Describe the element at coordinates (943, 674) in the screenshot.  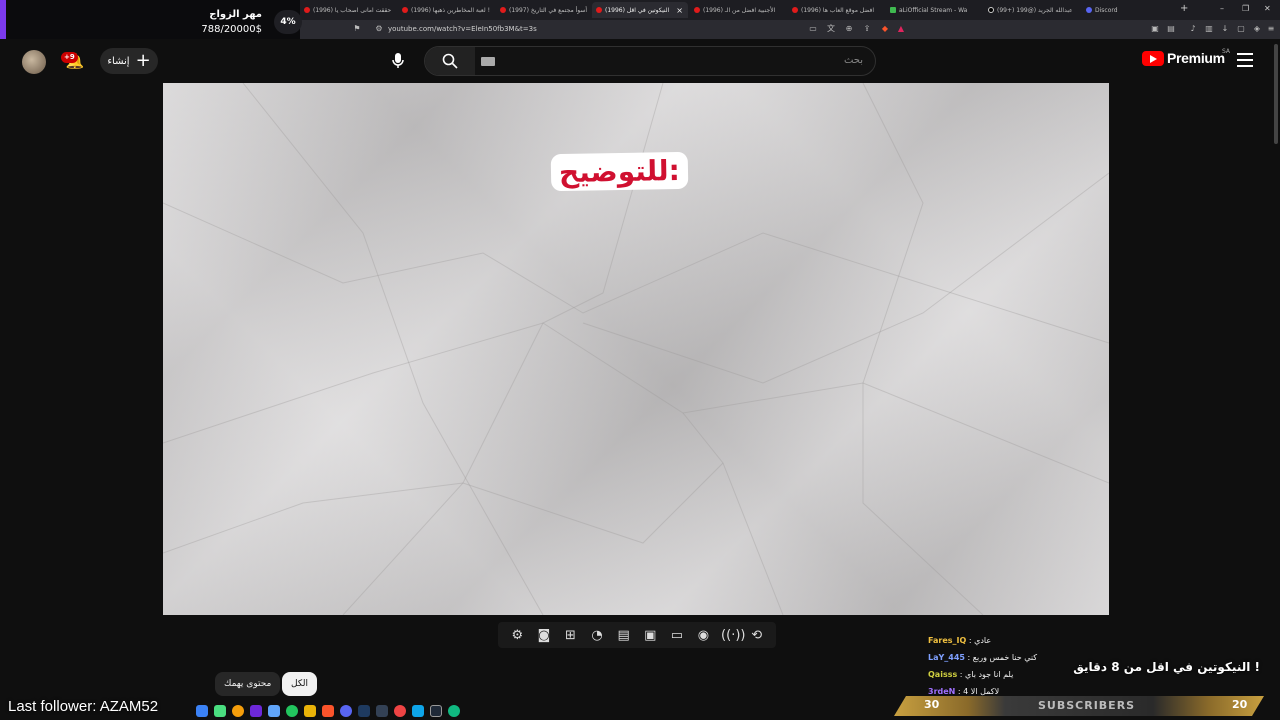
I see `chat-user: Qaisss` at that location.